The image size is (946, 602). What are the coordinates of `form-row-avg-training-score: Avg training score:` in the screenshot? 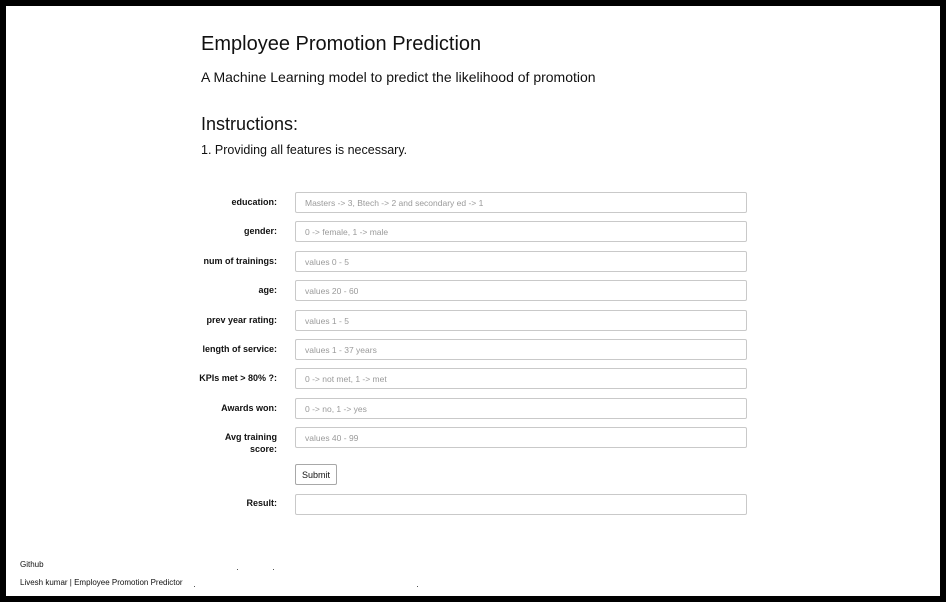 It's located at (473, 440).